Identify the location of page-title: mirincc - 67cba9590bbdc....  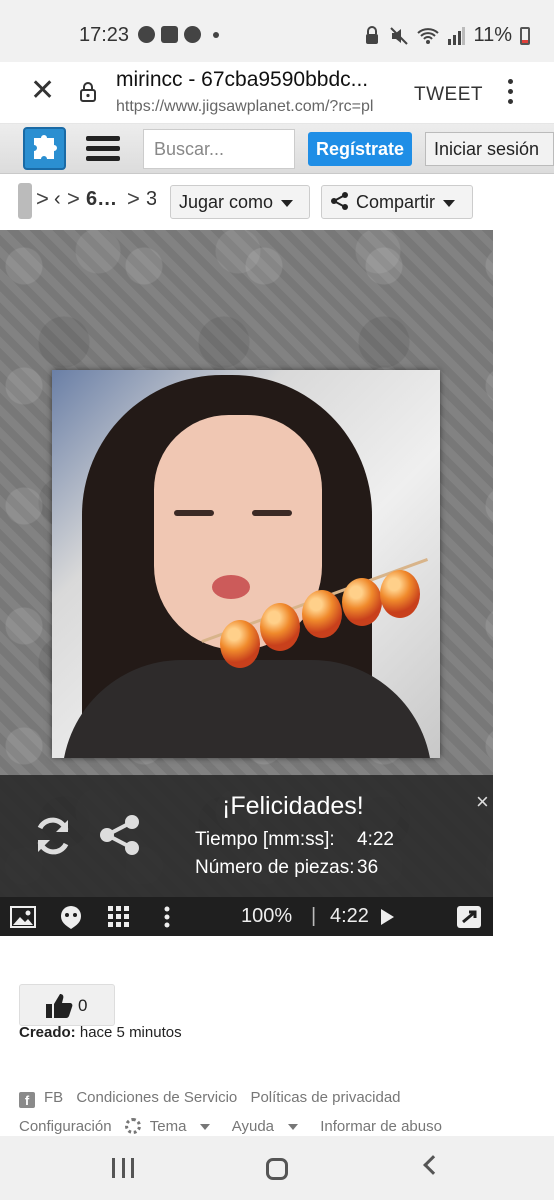
(256, 80).